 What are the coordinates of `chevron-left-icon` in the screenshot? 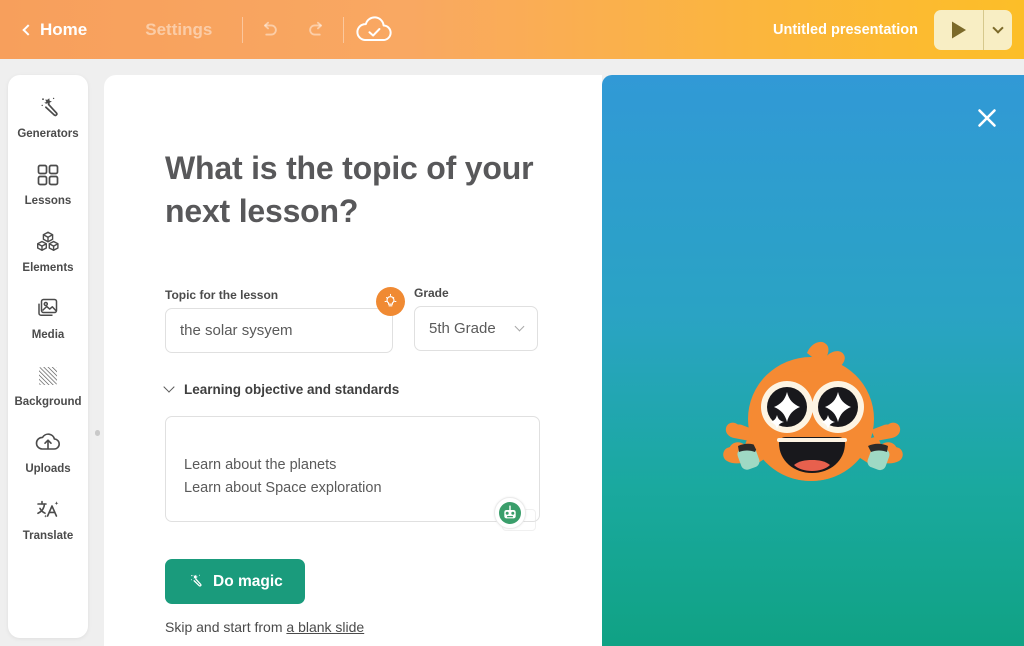 It's located at (28, 29).